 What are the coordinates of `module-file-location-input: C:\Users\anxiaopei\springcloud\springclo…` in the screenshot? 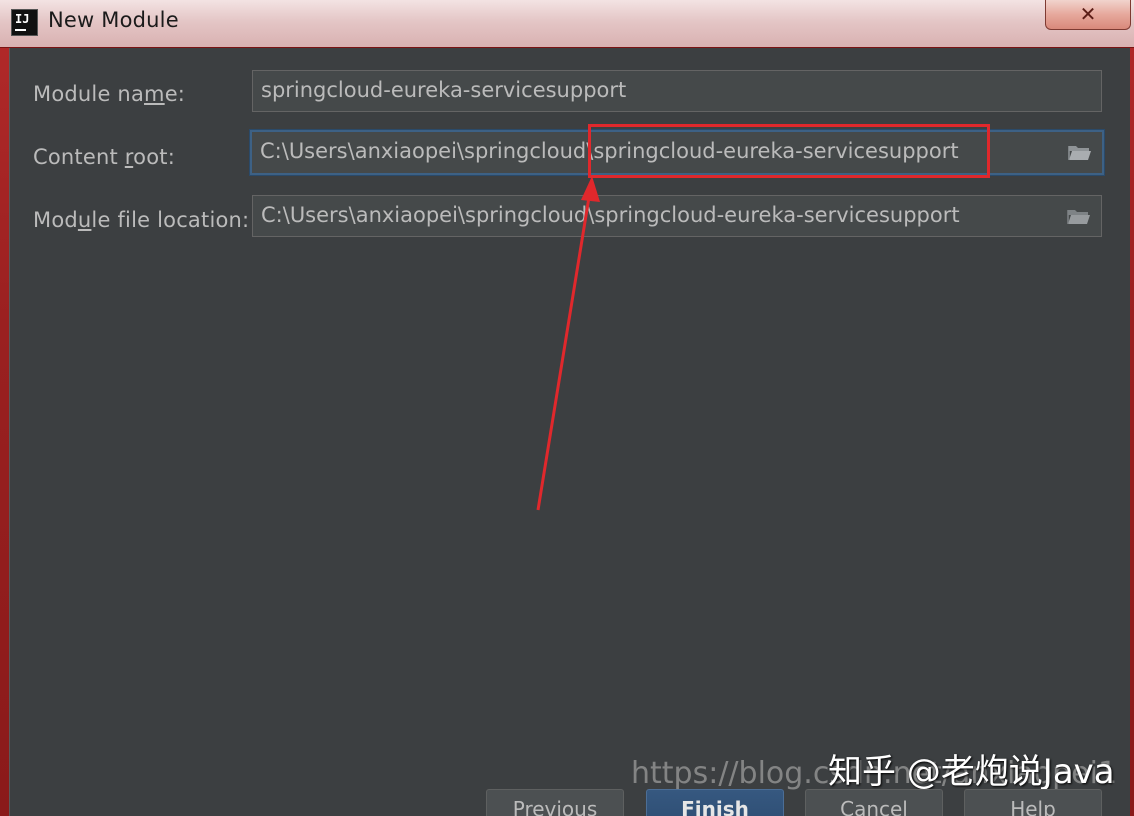 It's located at (677, 216).